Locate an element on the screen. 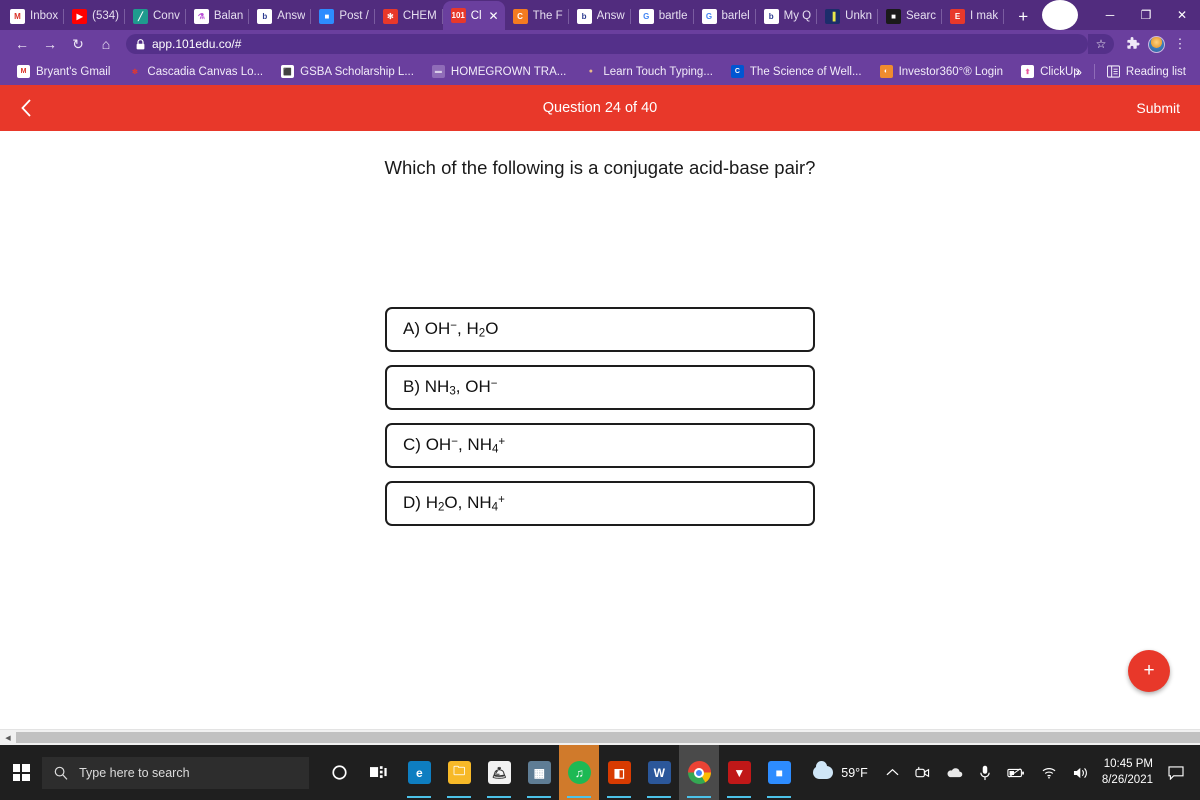  browser-tab: M Inbox is located at coordinates (33, 16).